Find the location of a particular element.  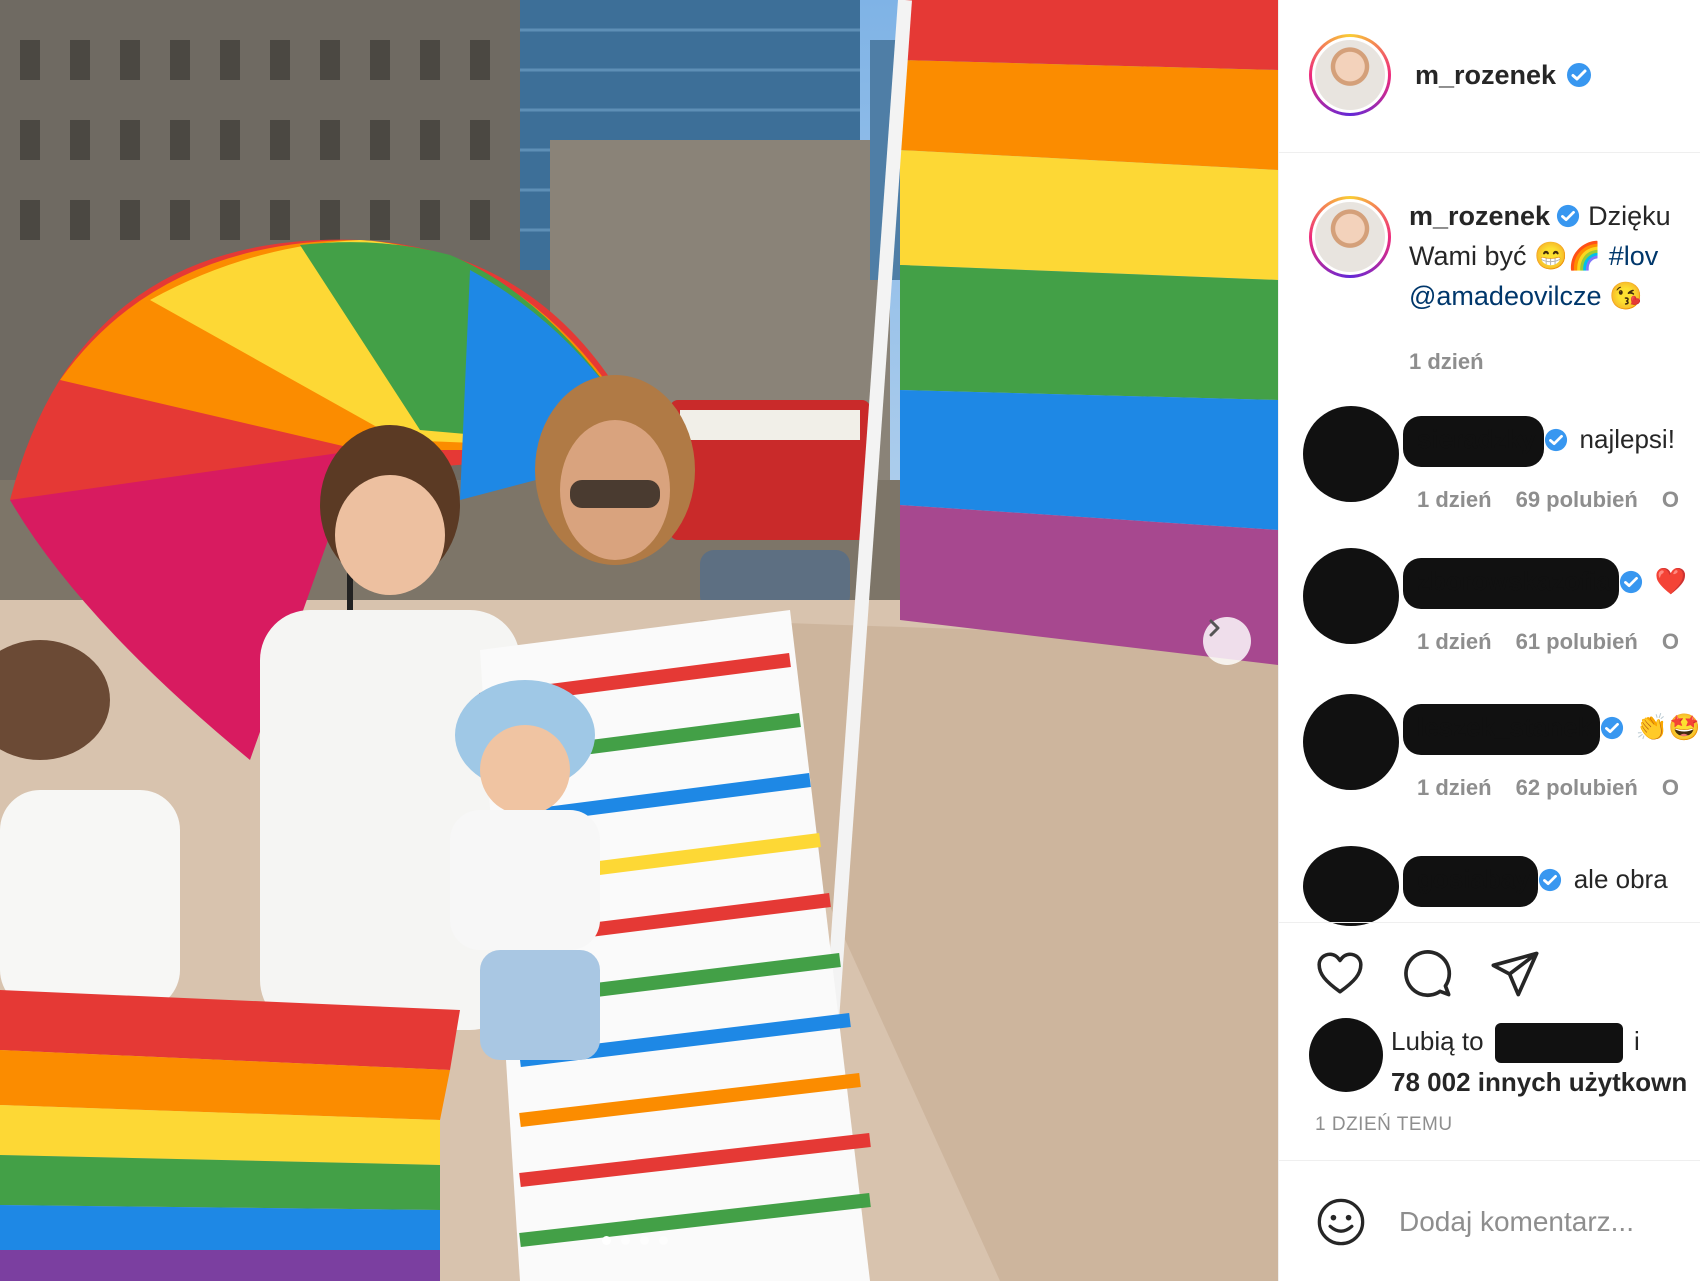

heart-icon is located at coordinates (1340, 973).